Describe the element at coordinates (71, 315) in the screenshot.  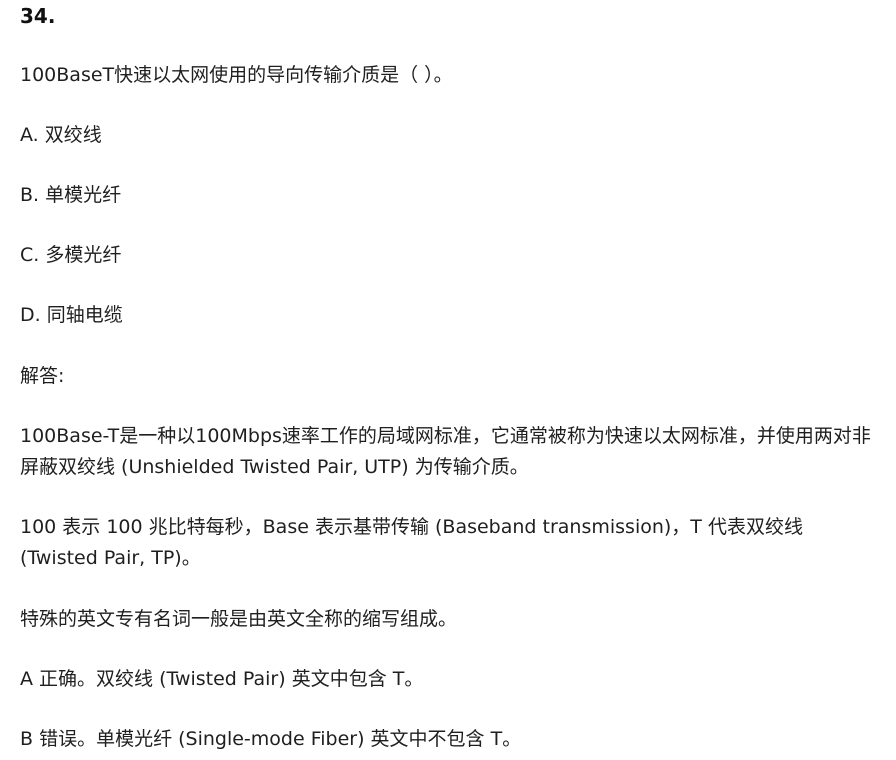
I see `option-d: D. 同轴电缆` at that location.